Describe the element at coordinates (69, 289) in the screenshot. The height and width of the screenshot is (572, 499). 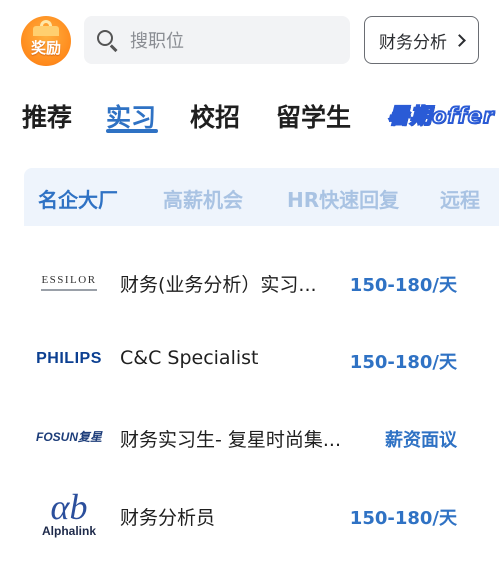
I see `logo-underline` at that location.